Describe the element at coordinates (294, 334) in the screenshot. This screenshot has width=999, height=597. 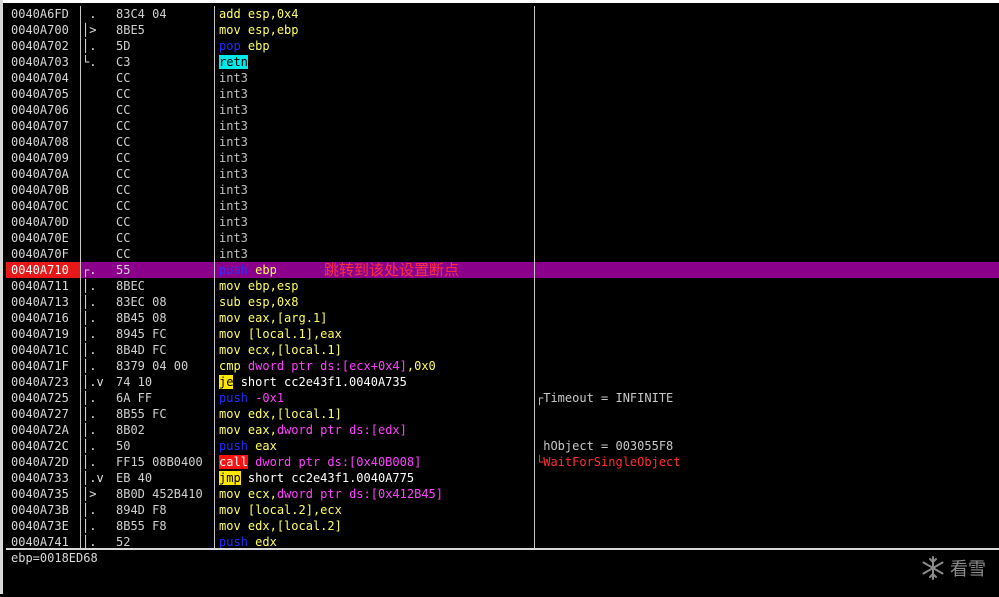
I see `operands: [local.1],eax` at that location.